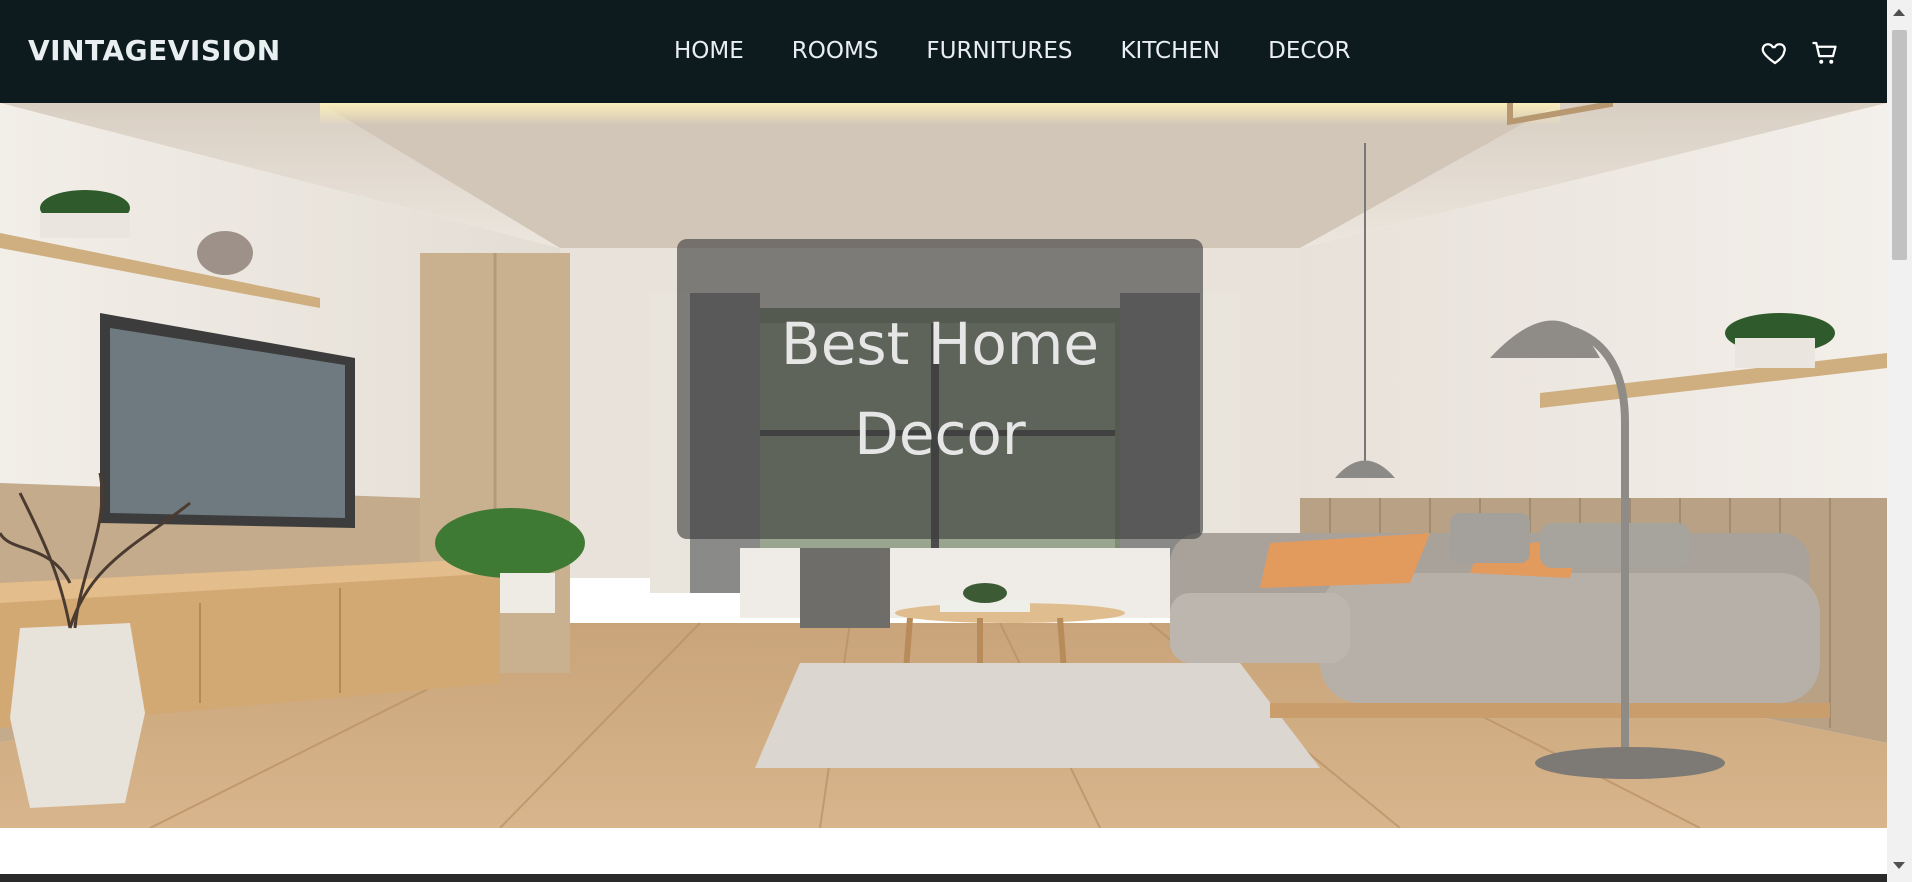 Image resolution: width=1912 pixels, height=882 pixels. Describe the element at coordinates (709, 51) in the screenshot. I see `nav-home: HOME` at that location.